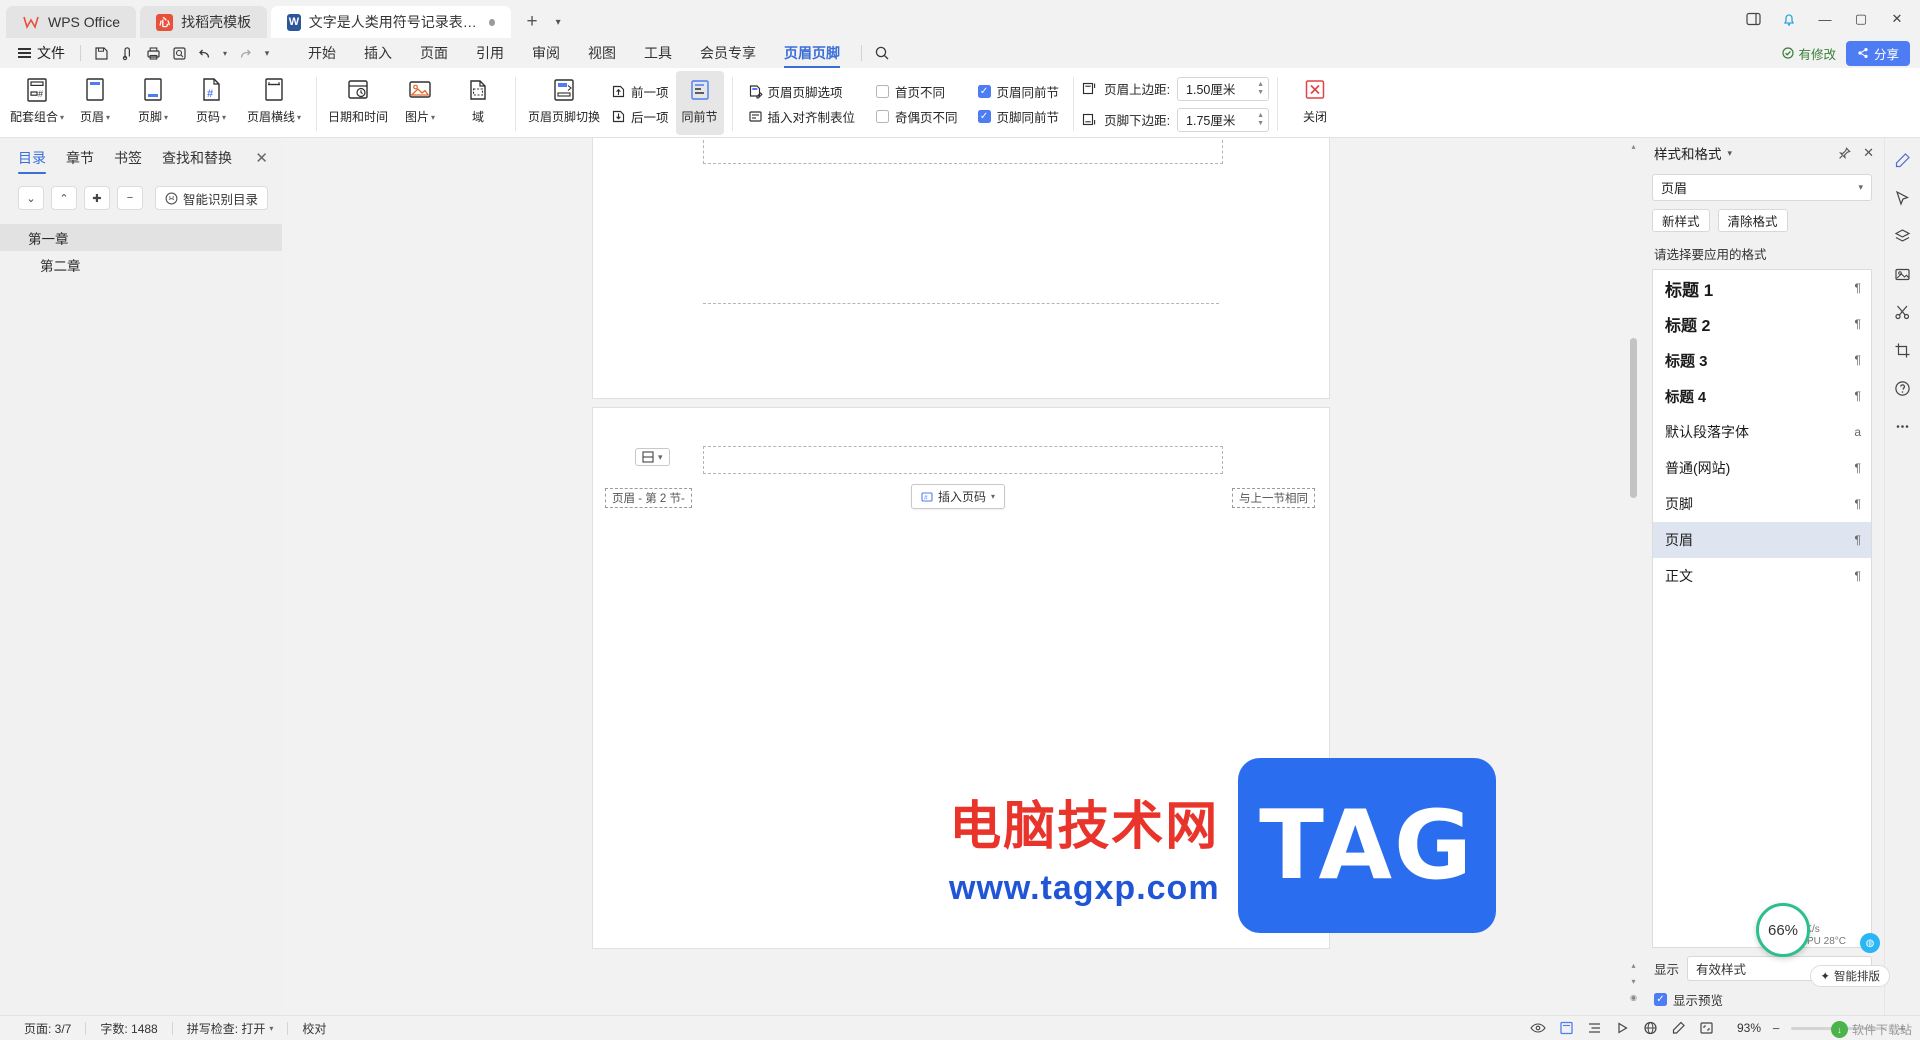 This screenshot has height=1040, width=1920. Describe the element at coordinates (1903, 274) in the screenshot. I see `image-tools-icon` at that location.